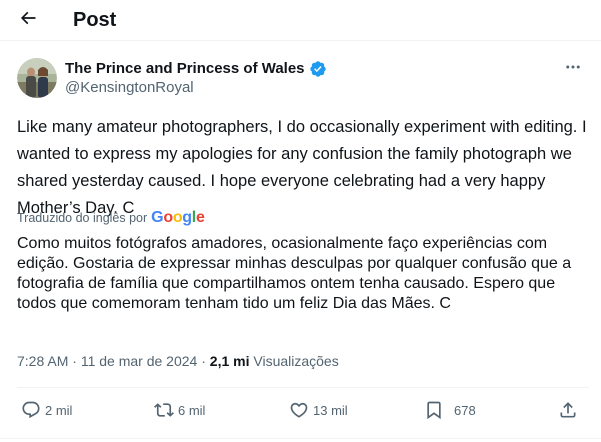  I want to click on more-dots-icon, so click(573, 69).